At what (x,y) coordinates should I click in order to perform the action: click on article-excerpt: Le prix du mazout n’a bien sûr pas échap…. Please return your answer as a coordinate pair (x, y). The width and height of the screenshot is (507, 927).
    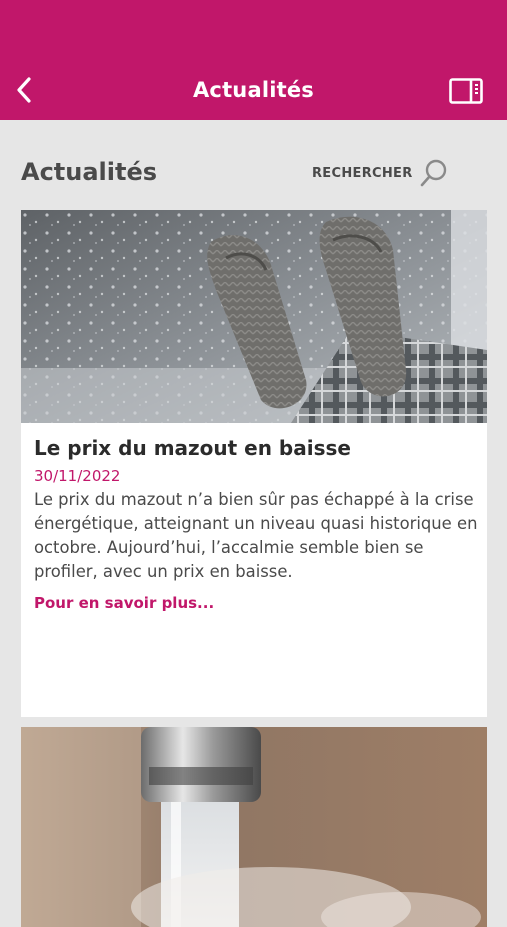
    Looking at the image, I should click on (256, 535).